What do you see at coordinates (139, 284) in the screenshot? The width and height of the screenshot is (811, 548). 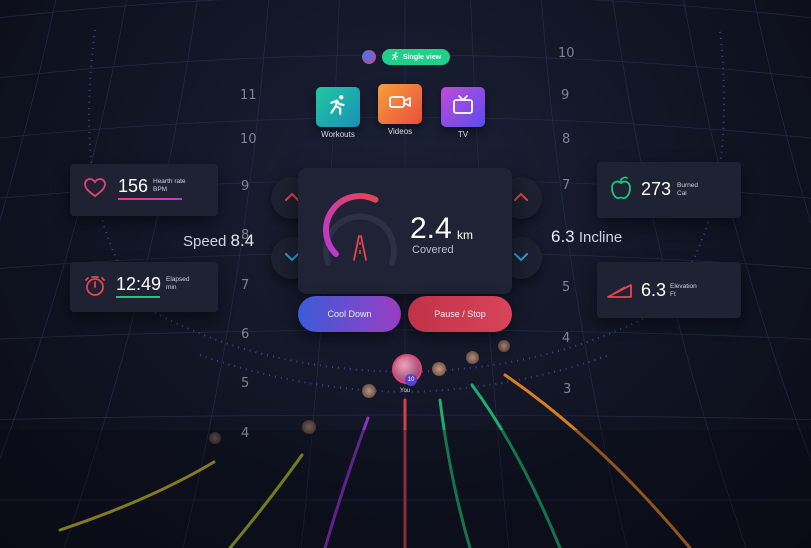 I see `elapsed-value: 12:49` at bounding box center [139, 284].